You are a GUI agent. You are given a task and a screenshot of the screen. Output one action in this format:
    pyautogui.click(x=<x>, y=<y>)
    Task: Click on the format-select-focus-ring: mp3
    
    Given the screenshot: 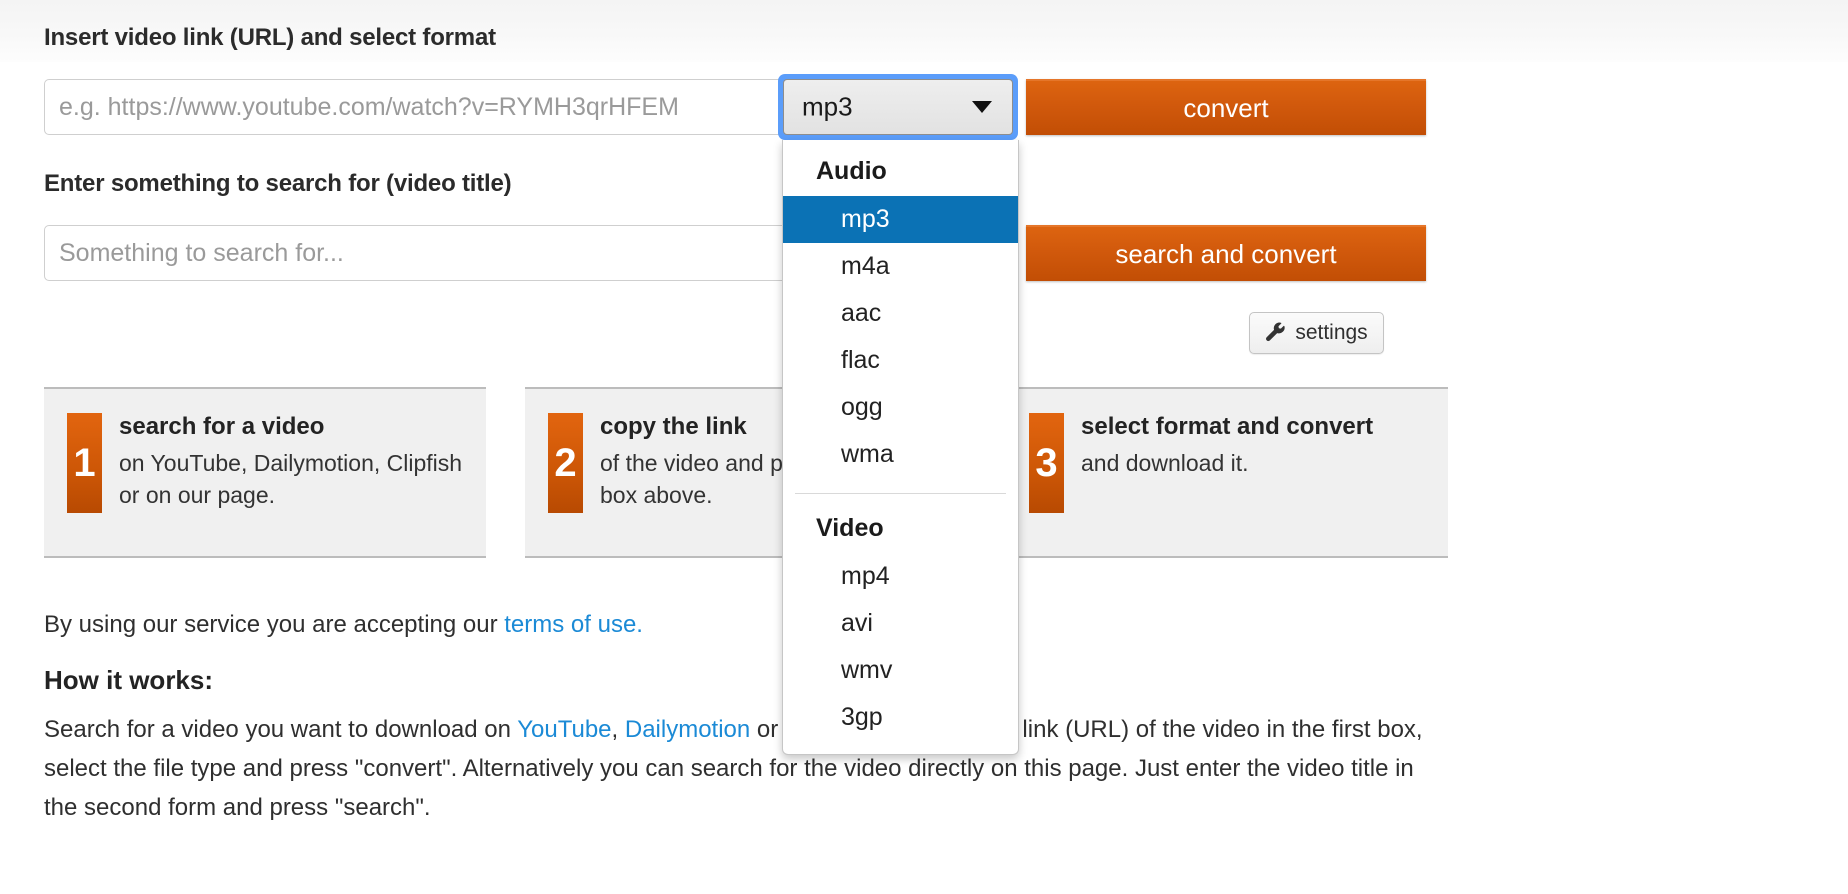 What is the action you would take?
    pyautogui.click(x=898, y=107)
    